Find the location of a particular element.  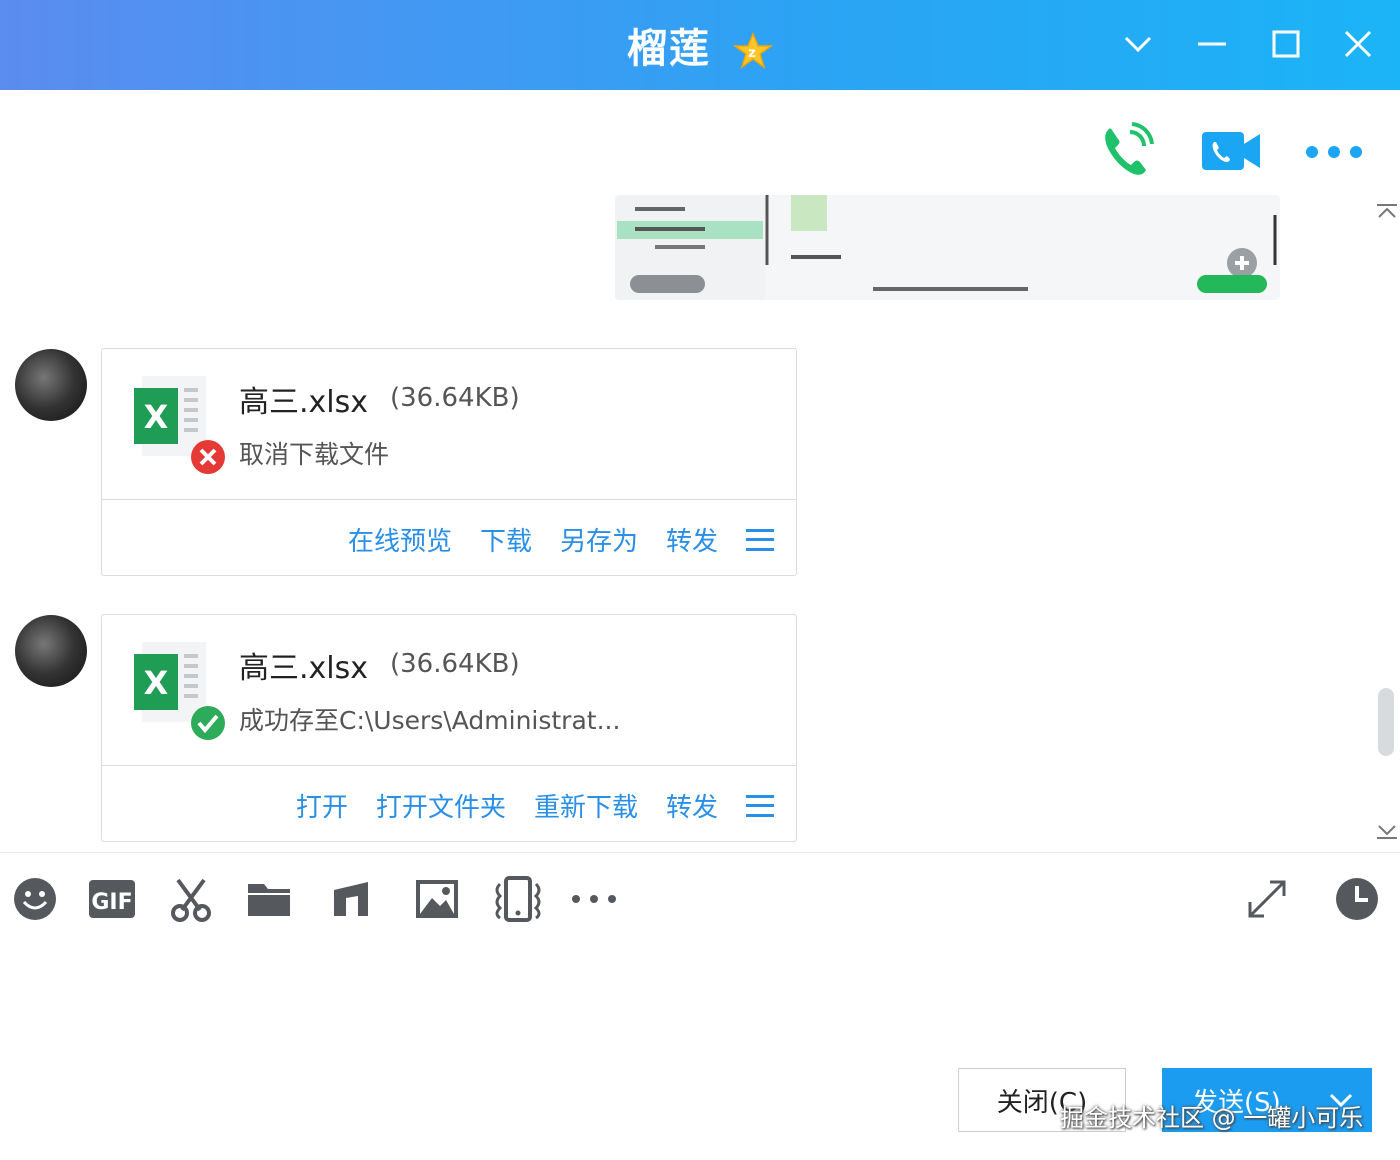

download-link: 下载 is located at coordinates (506, 539).